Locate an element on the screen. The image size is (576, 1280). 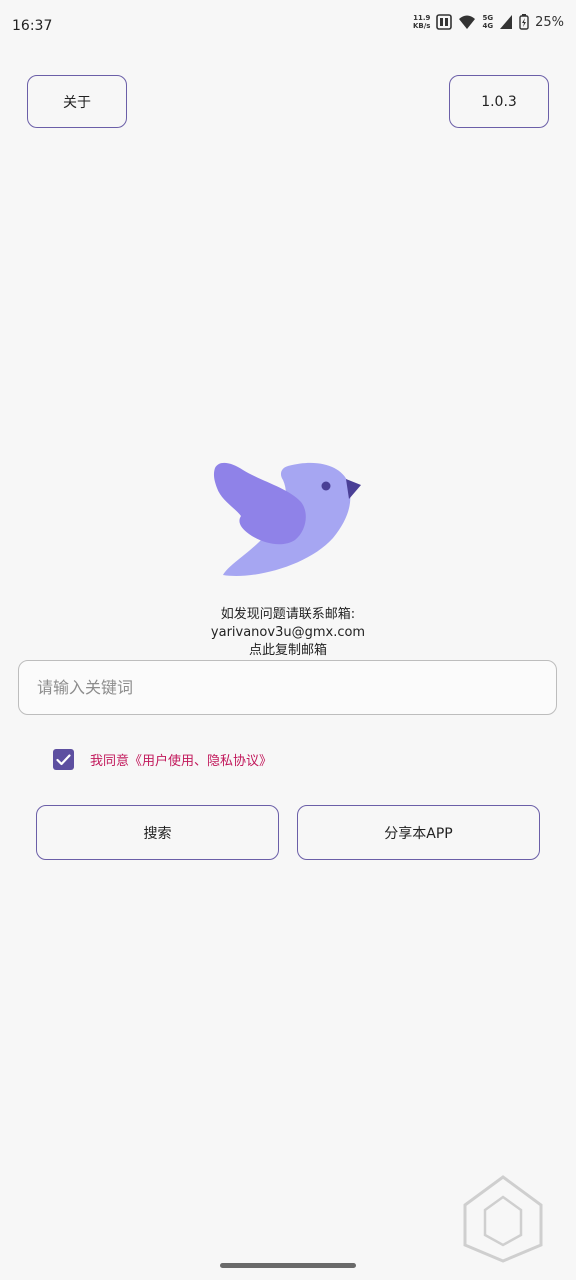
wifi-icon is located at coordinates (467, 22).